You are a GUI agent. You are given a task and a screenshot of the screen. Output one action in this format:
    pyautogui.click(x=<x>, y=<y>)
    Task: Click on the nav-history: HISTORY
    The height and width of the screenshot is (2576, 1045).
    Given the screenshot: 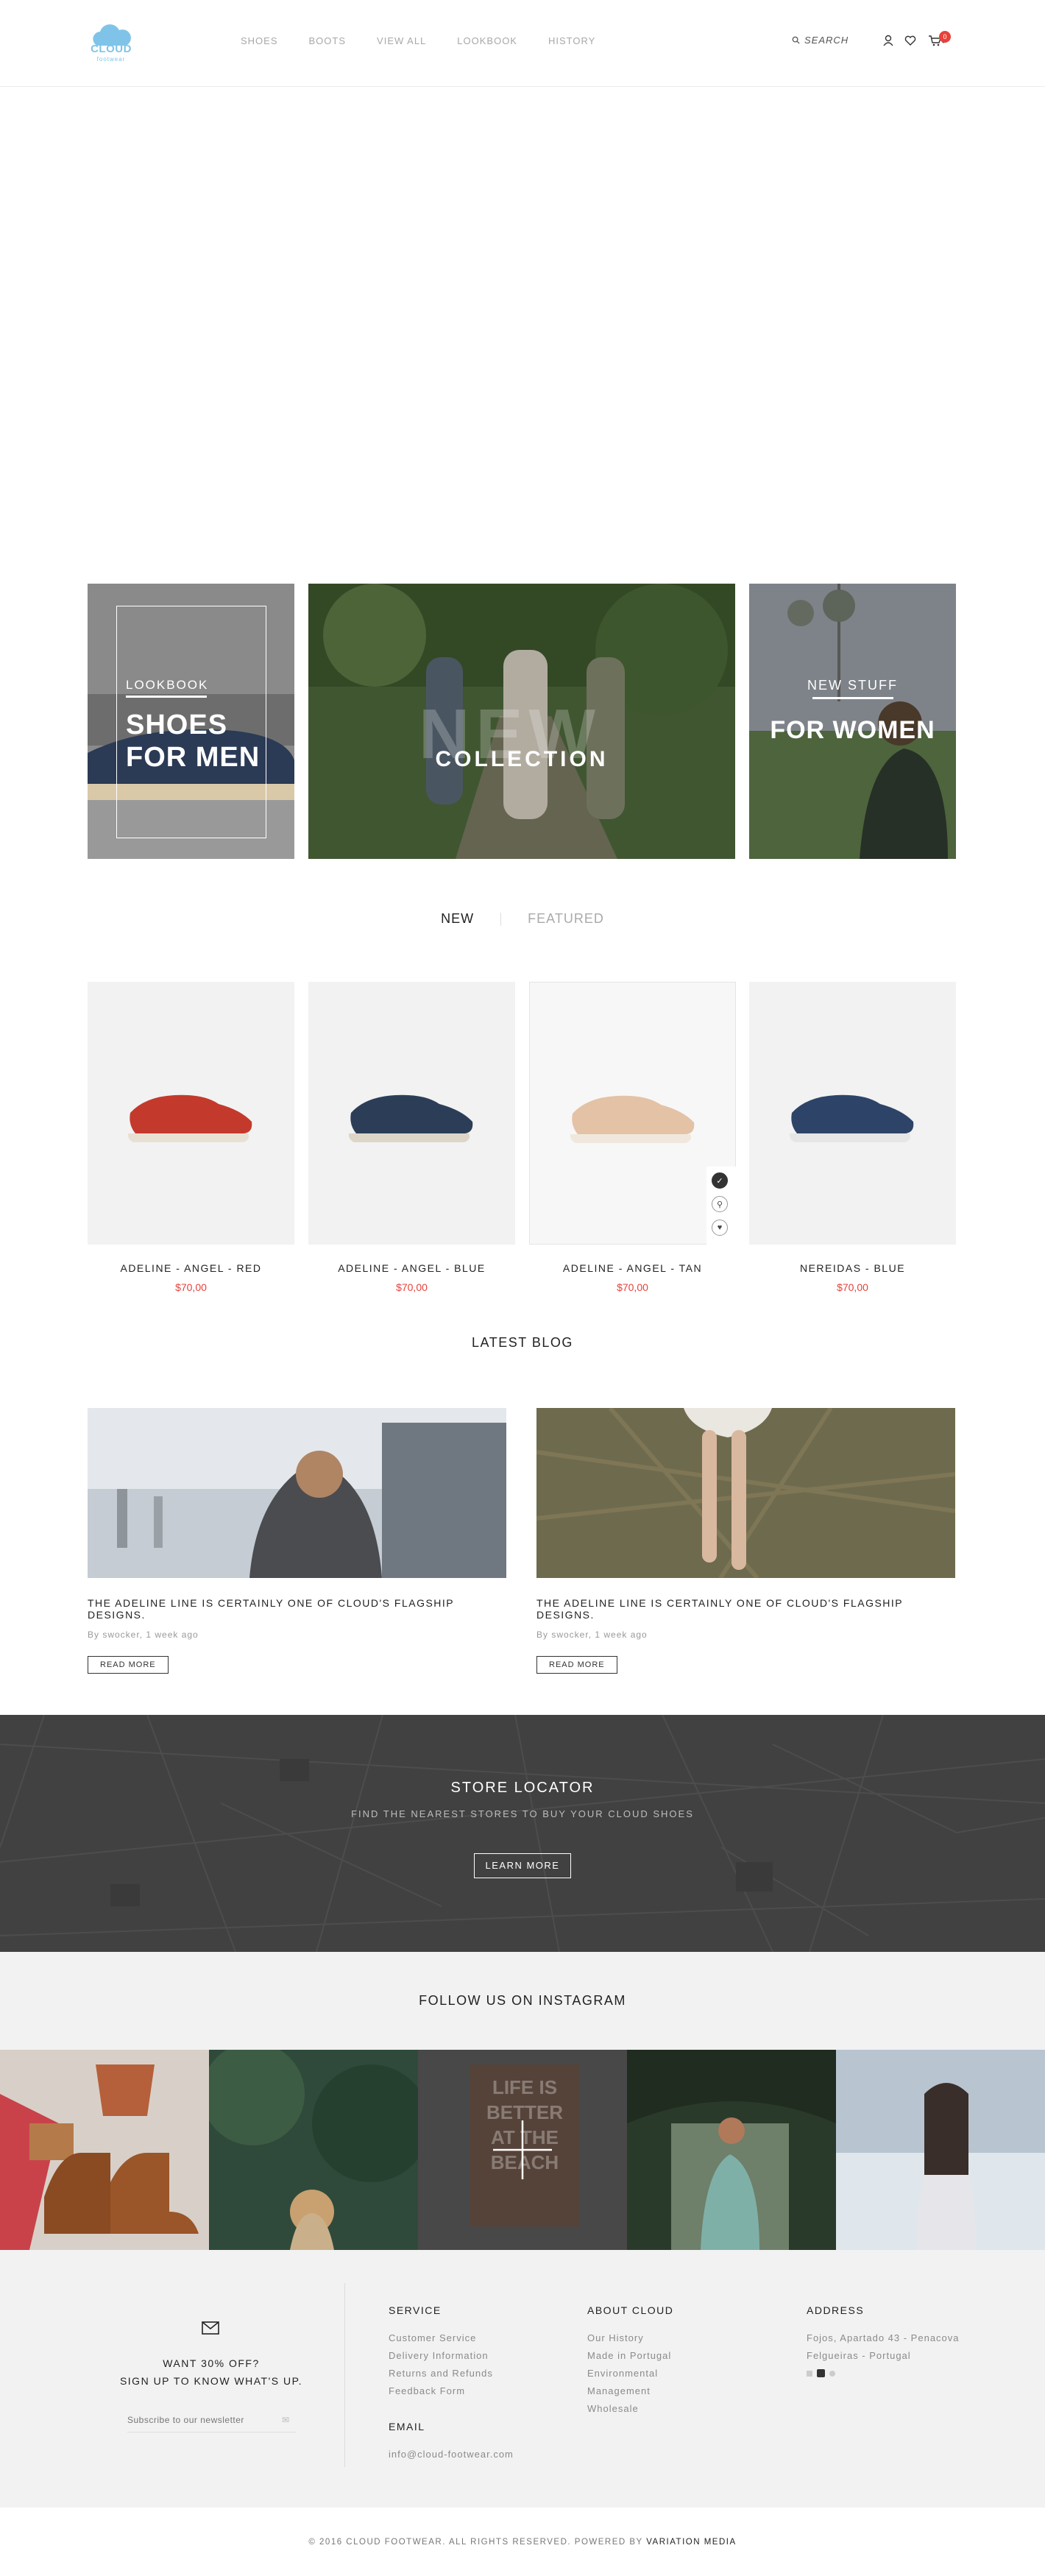 What is the action you would take?
    pyautogui.click(x=571, y=40)
    